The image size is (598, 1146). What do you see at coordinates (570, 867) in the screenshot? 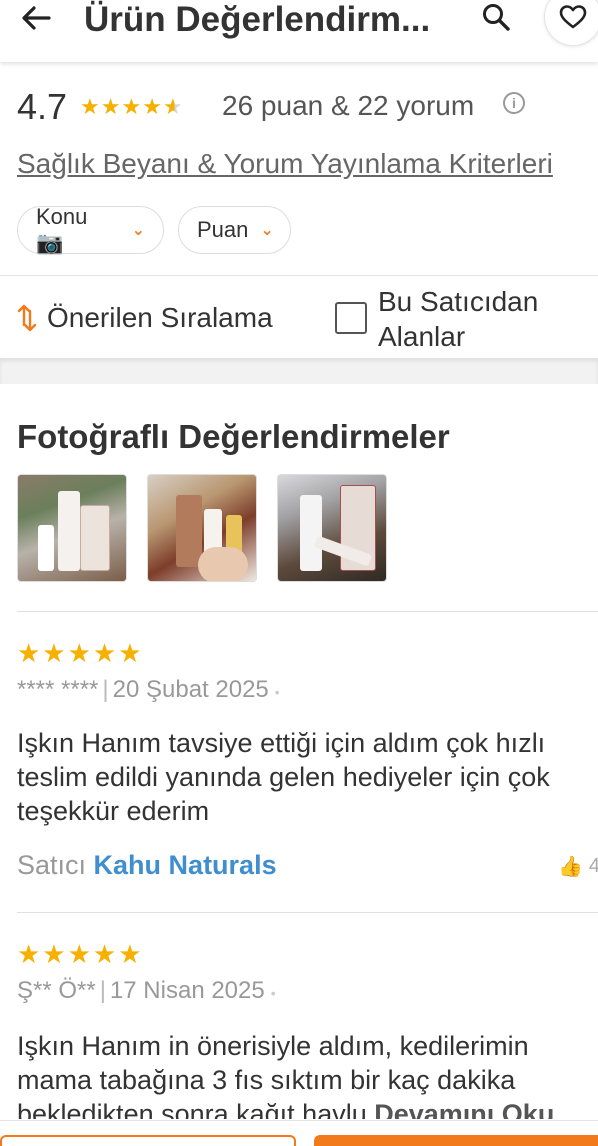
I see `thumbs-up-icon: 👍` at bounding box center [570, 867].